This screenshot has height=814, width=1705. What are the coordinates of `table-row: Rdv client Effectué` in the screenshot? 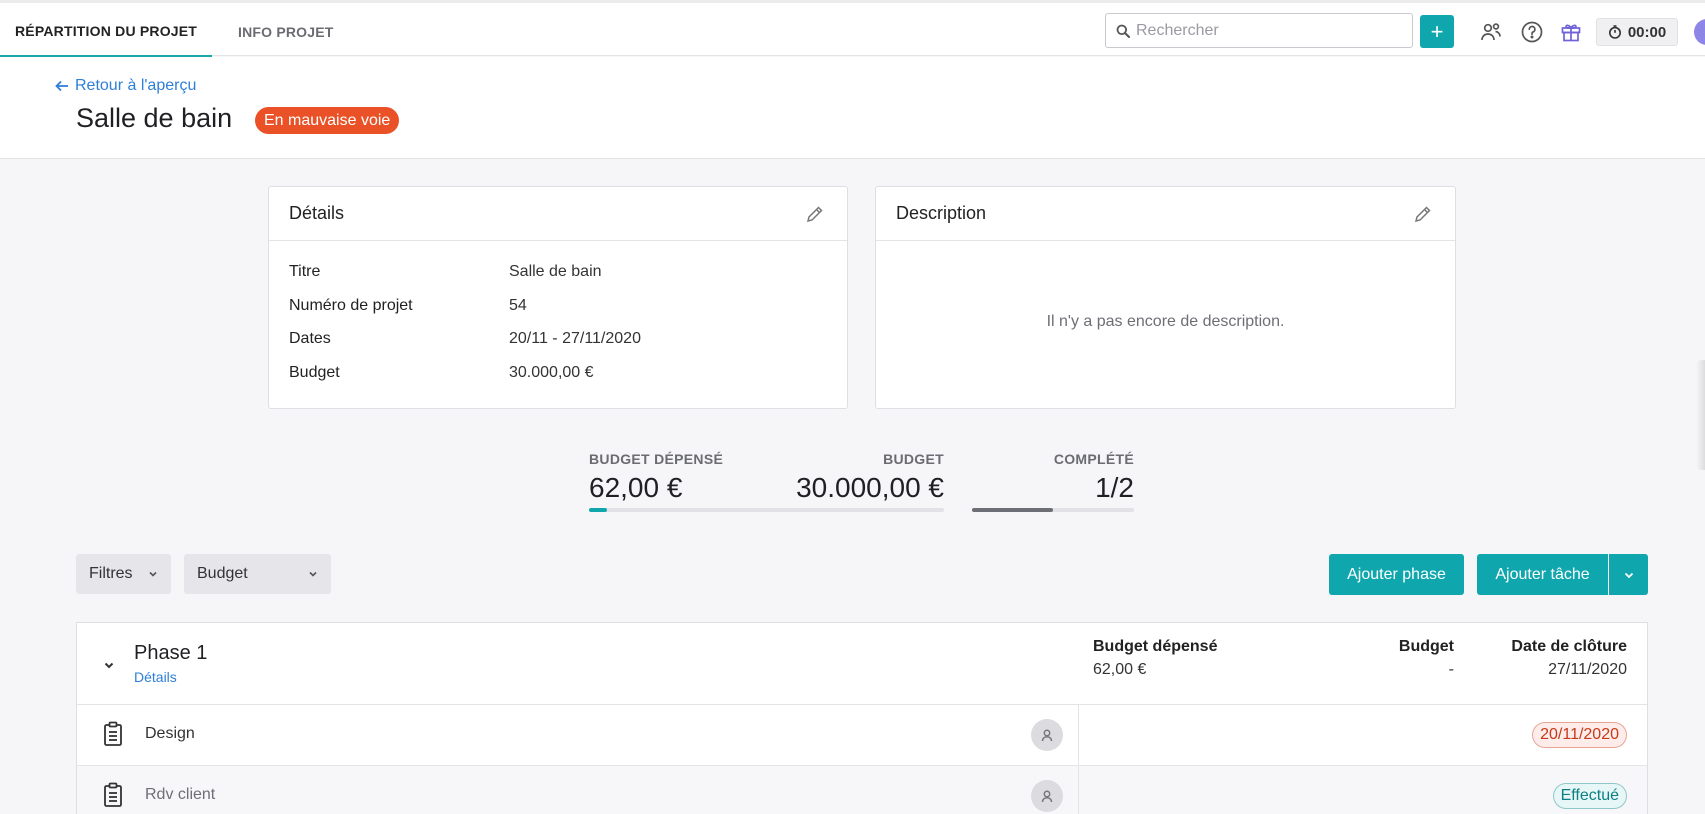 It's located at (862, 790).